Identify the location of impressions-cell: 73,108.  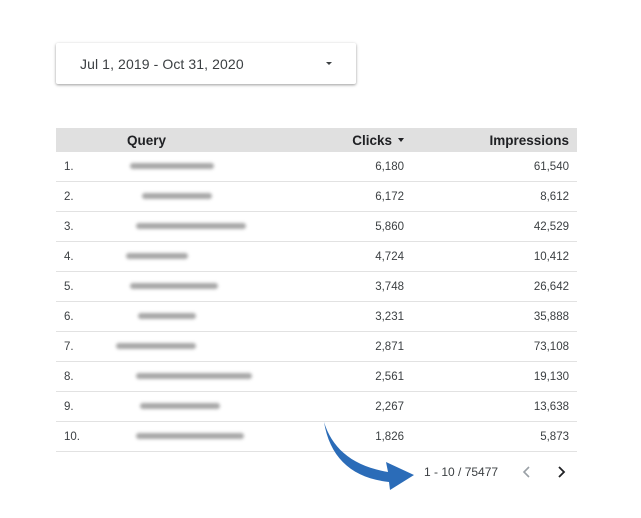
(490, 346).